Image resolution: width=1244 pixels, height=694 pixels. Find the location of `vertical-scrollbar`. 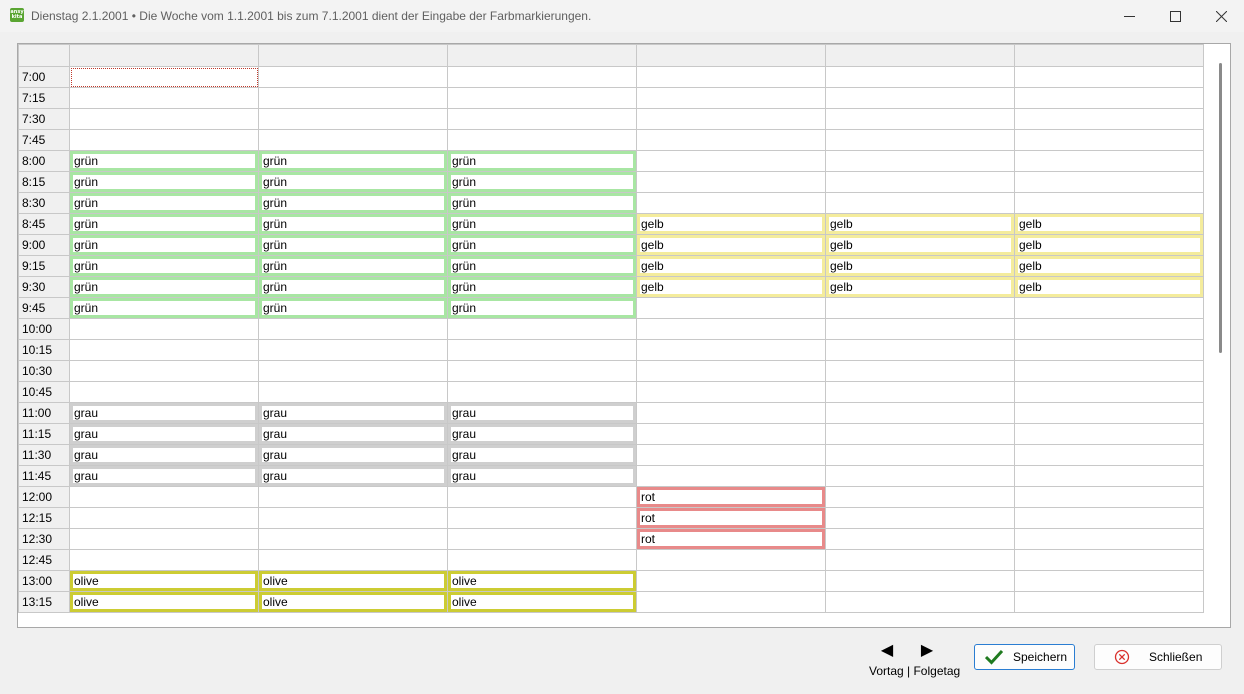

vertical-scrollbar is located at coordinates (1217, 335).